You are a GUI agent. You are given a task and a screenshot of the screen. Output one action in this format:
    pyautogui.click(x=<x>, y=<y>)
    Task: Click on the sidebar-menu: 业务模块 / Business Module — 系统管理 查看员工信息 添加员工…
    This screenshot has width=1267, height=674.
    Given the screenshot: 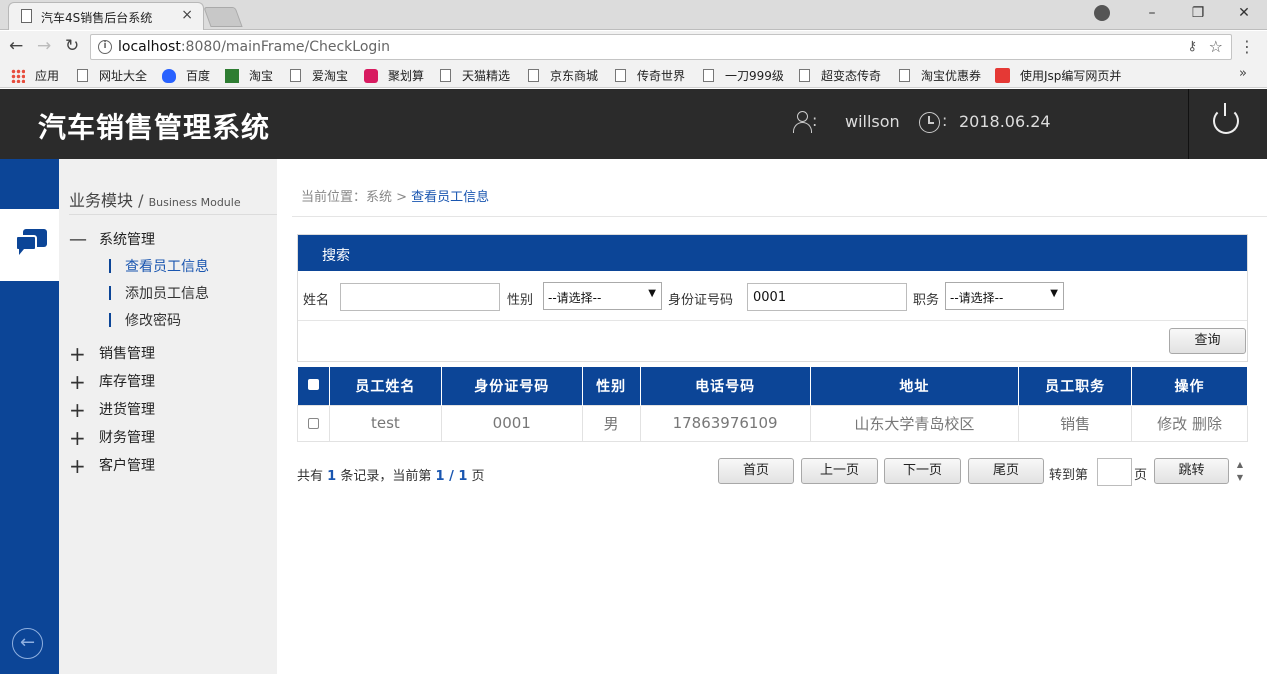 What is the action you would take?
    pyautogui.click(x=168, y=416)
    